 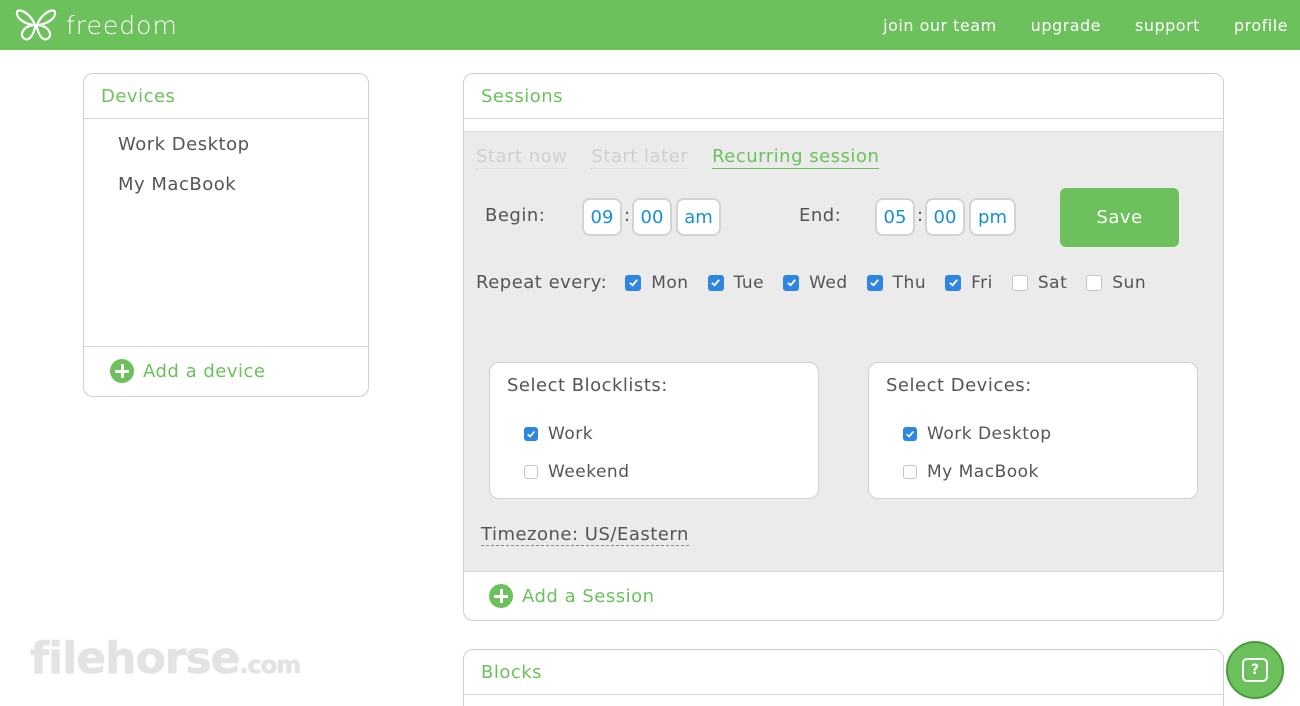 I want to click on save-button: Save, so click(x=1119, y=217).